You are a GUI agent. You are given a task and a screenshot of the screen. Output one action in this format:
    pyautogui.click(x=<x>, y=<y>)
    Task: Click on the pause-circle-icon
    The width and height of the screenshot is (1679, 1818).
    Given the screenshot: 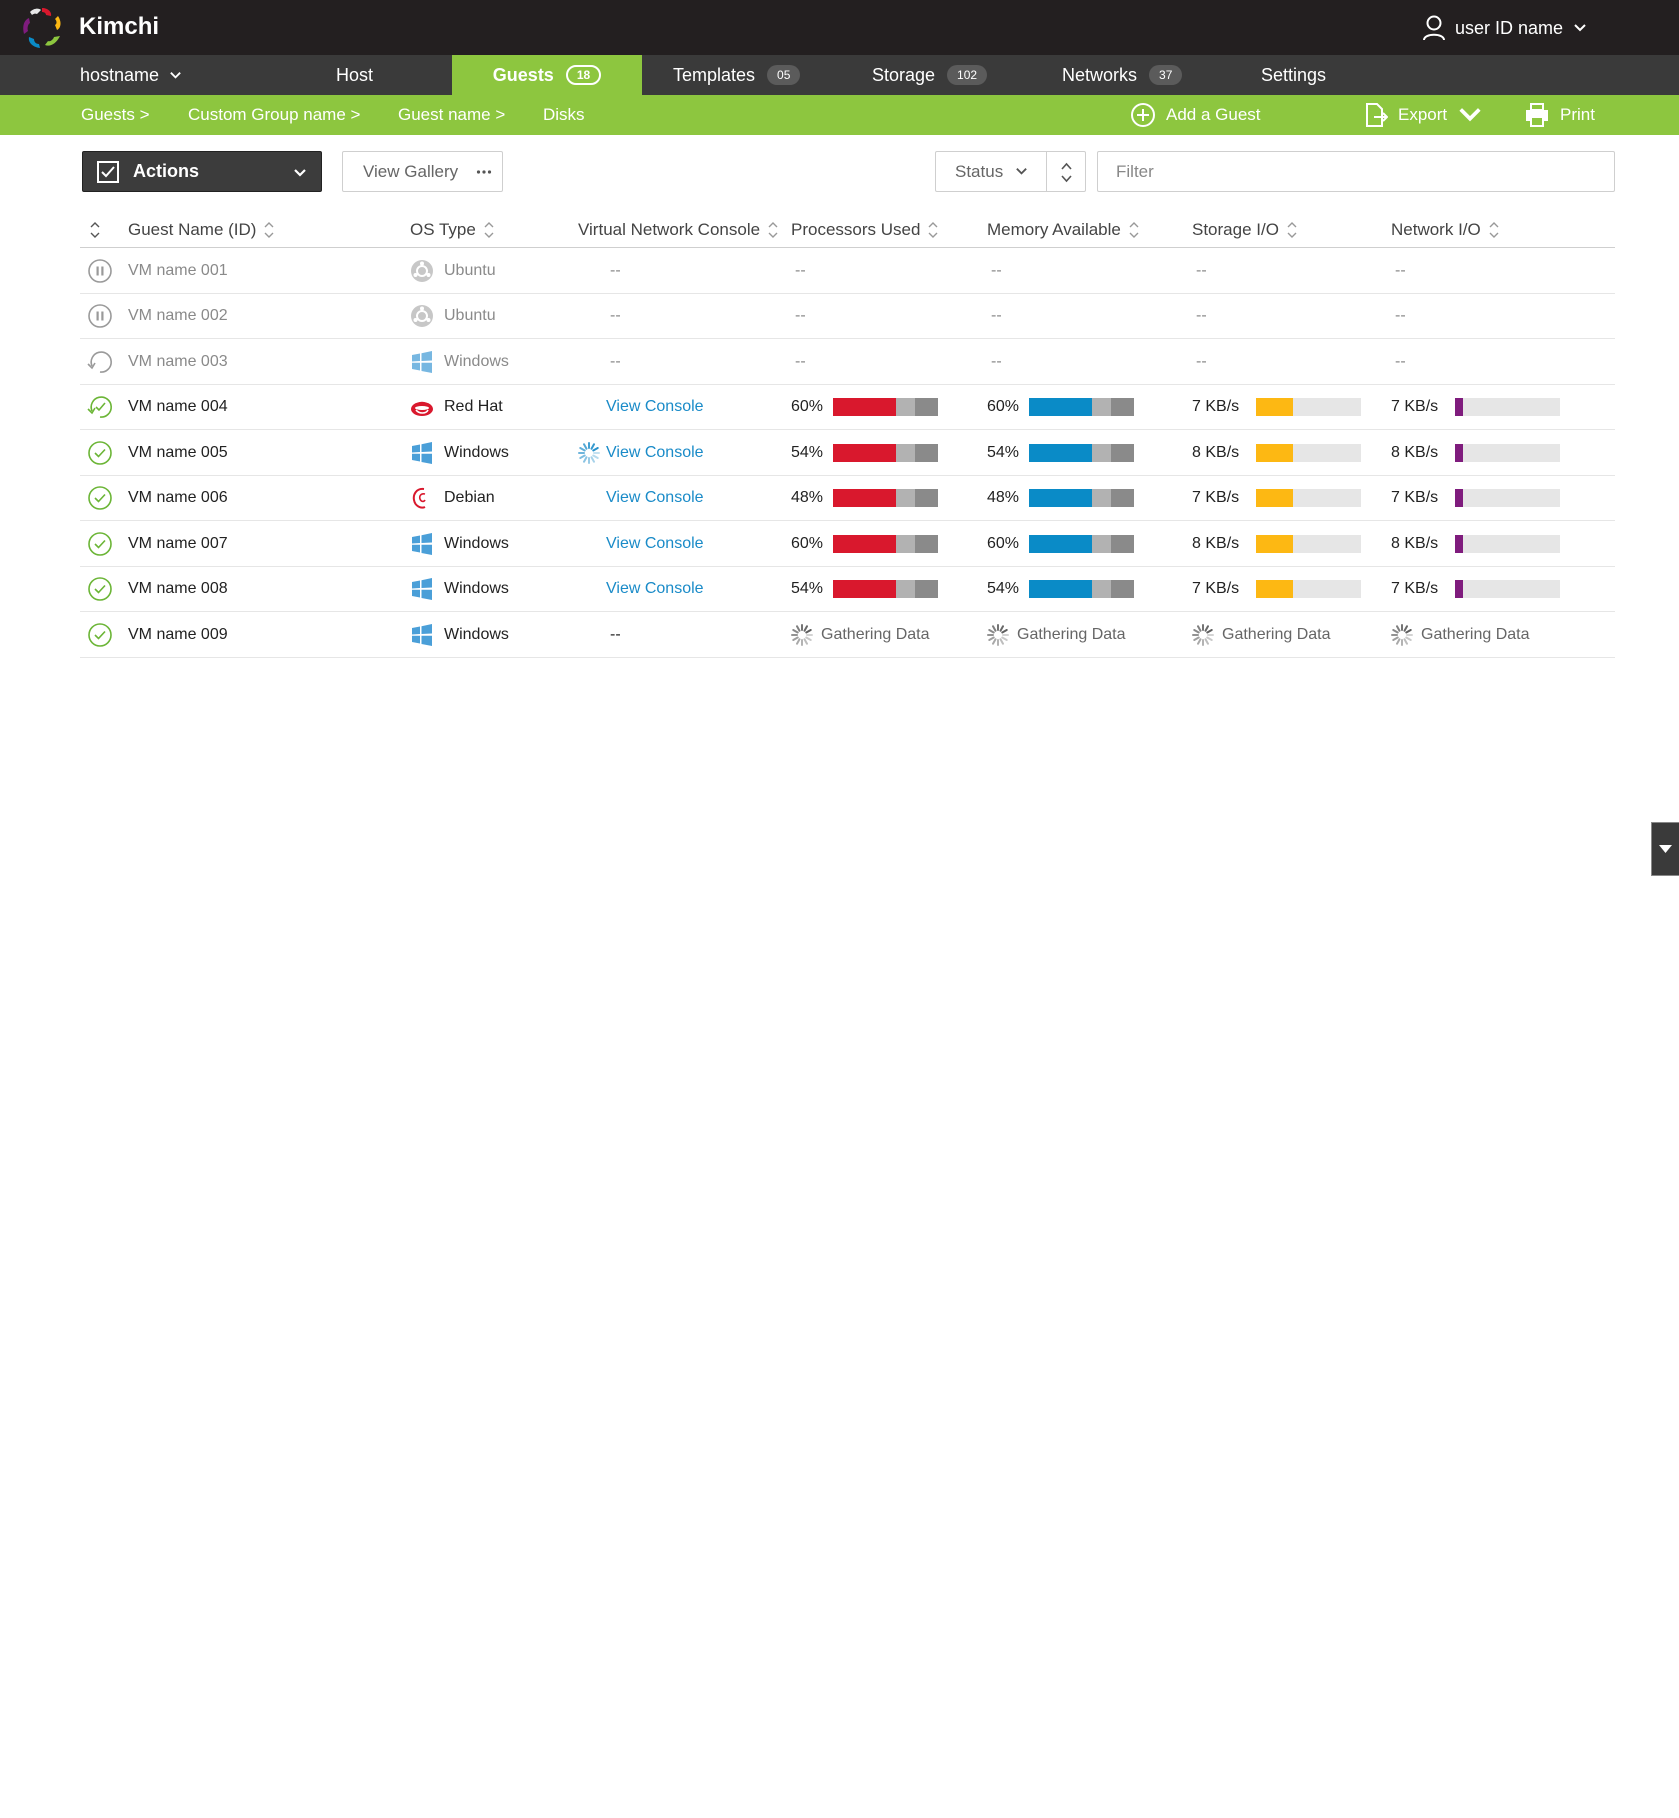 What is the action you would take?
    pyautogui.click(x=100, y=316)
    